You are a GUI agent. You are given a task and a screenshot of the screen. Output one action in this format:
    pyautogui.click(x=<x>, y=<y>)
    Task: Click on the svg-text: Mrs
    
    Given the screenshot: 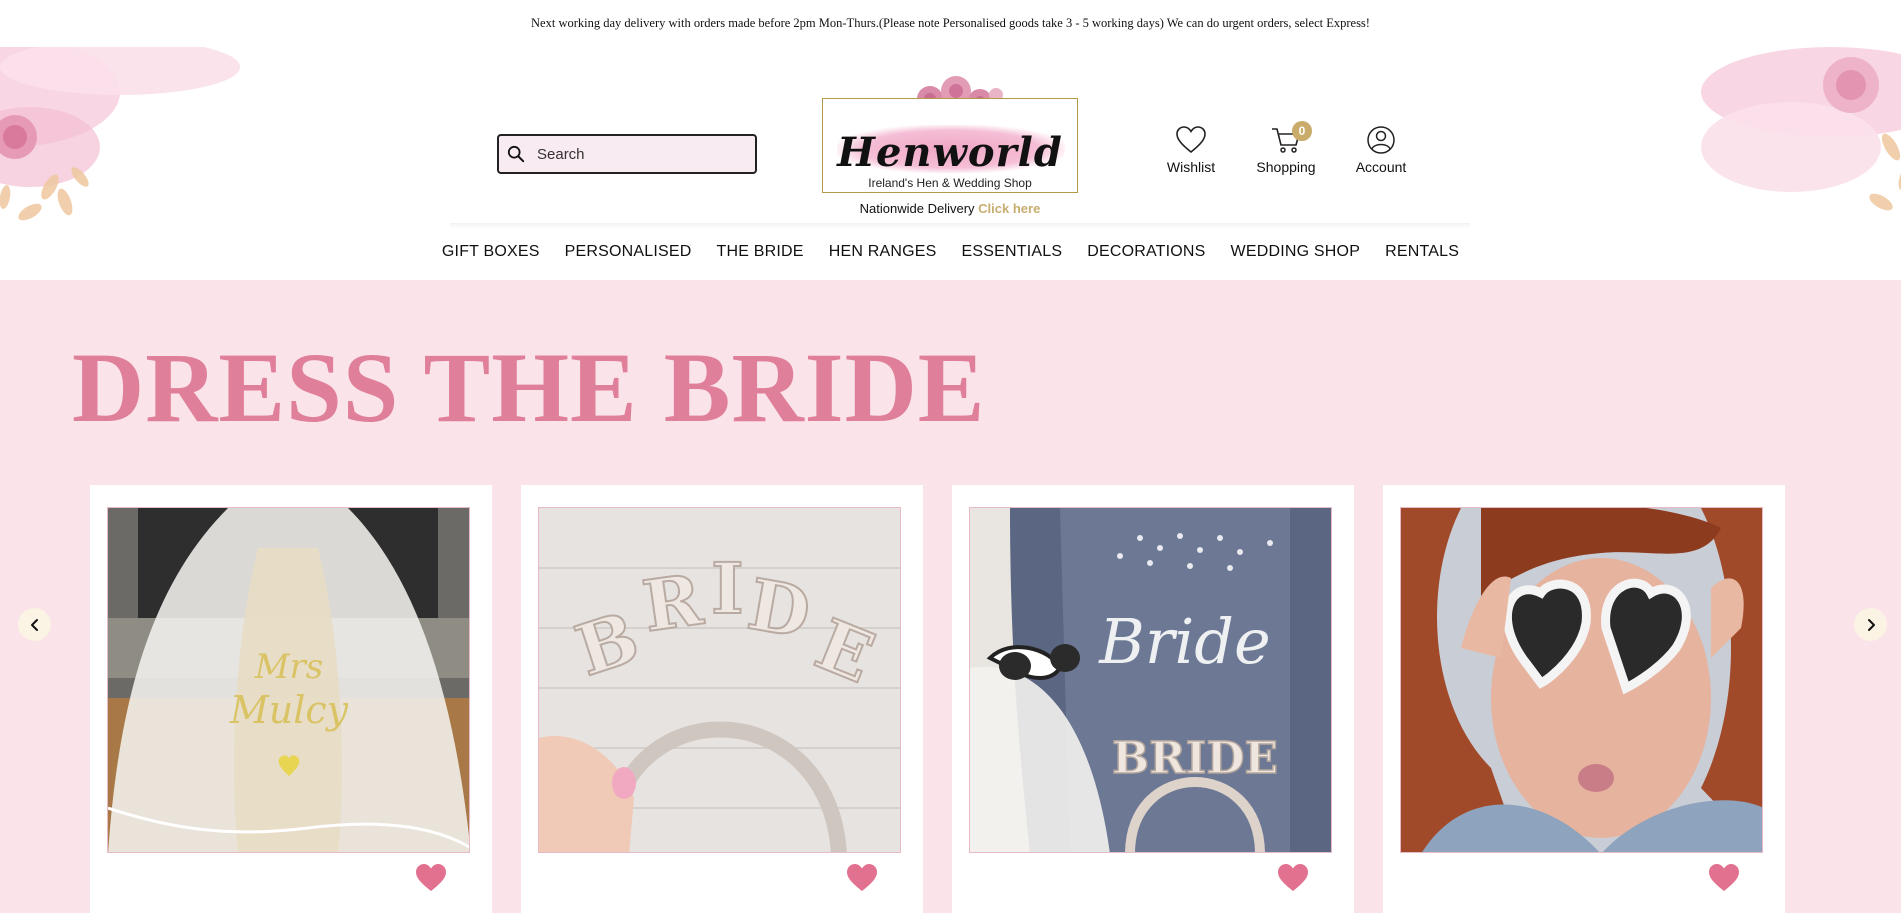 What is the action you would take?
    pyautogui.click(x=289, y=667)
    